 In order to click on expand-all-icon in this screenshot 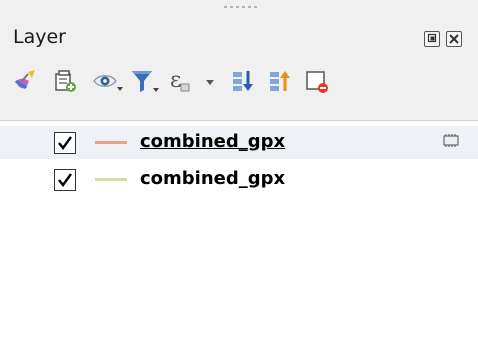, I will do `click(243, 81)`.